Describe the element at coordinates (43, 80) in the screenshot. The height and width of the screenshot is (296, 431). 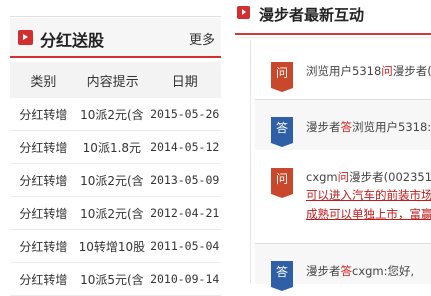
I see `column-header-type: 类别` at that location.